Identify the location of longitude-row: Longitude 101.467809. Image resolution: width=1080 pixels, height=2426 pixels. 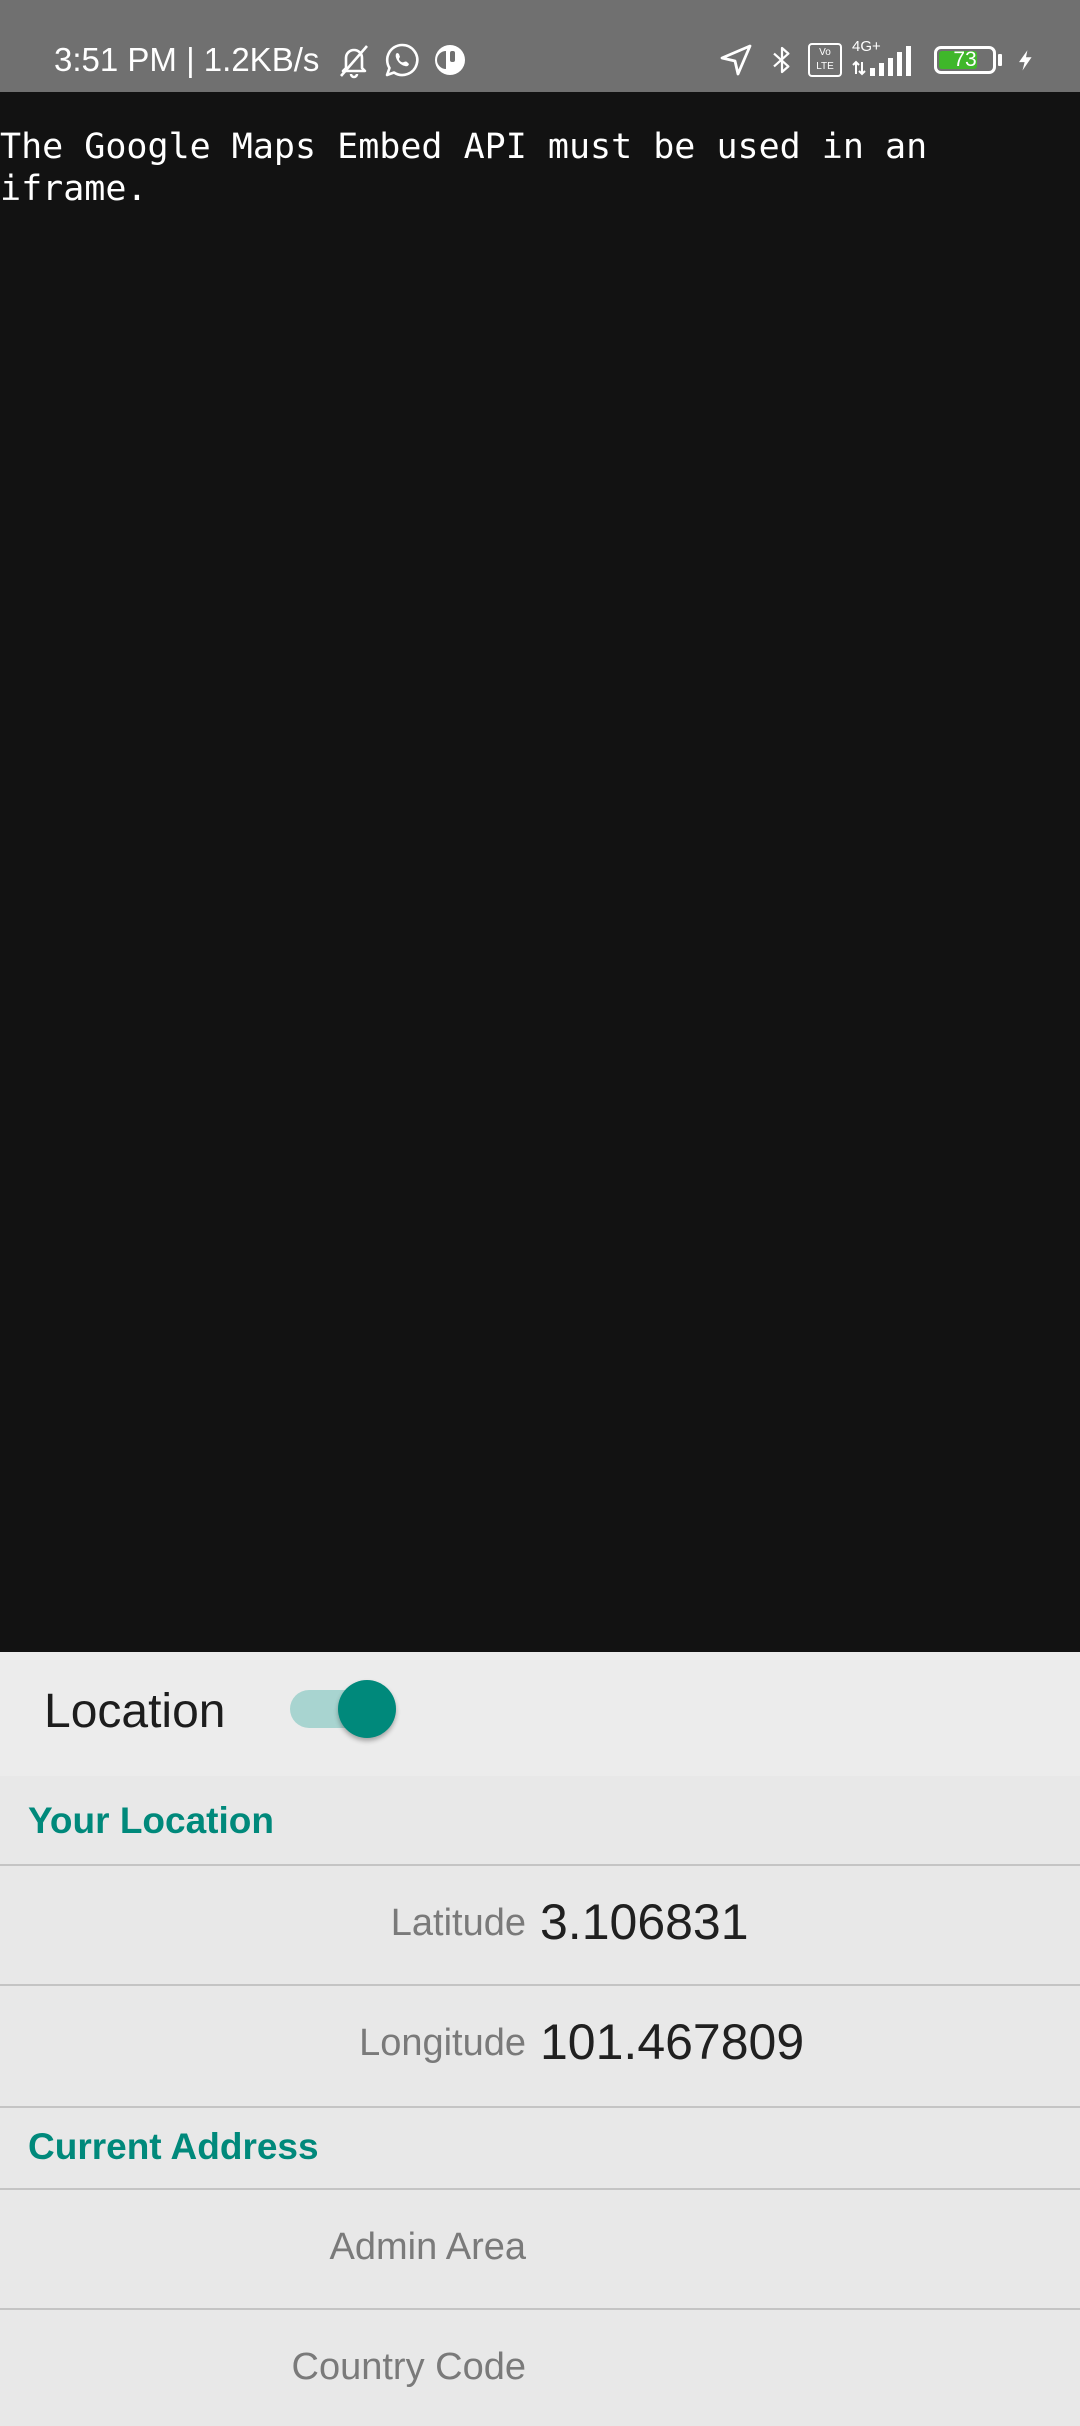
(540, 2043).